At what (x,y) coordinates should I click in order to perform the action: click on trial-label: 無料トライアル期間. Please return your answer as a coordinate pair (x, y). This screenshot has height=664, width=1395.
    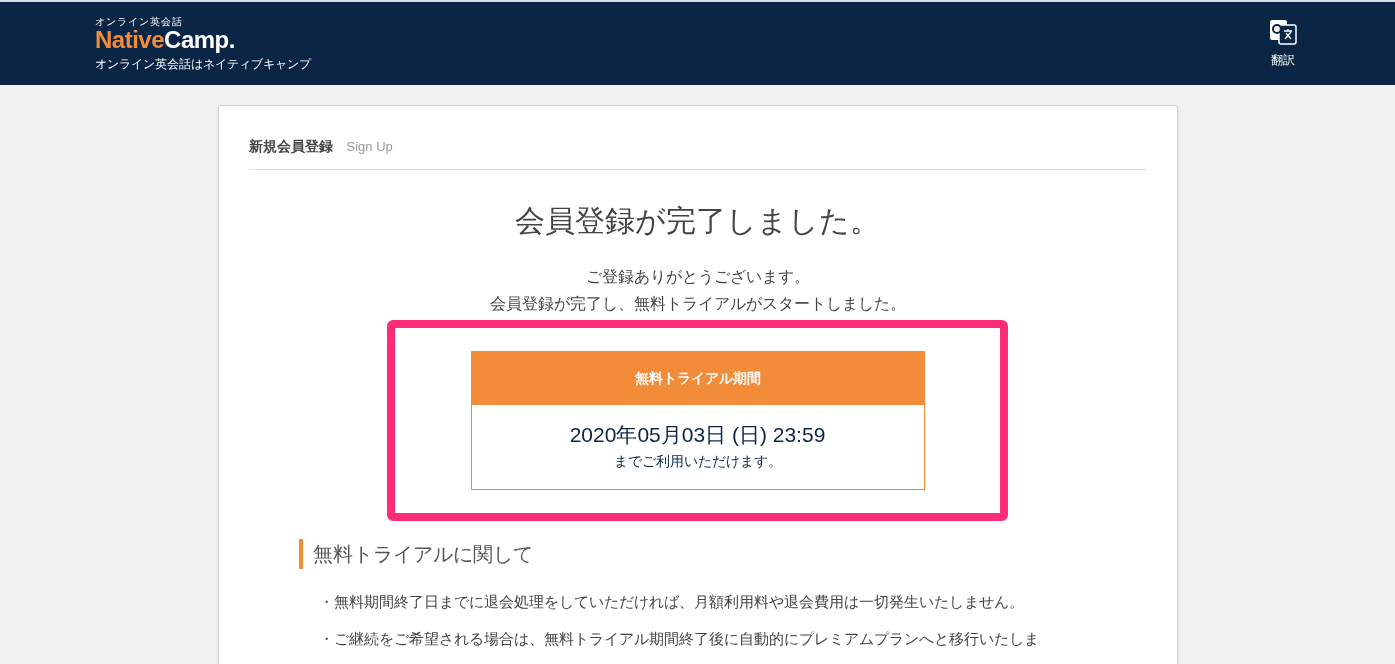
    Looking at the image, I should click on (697, 378).